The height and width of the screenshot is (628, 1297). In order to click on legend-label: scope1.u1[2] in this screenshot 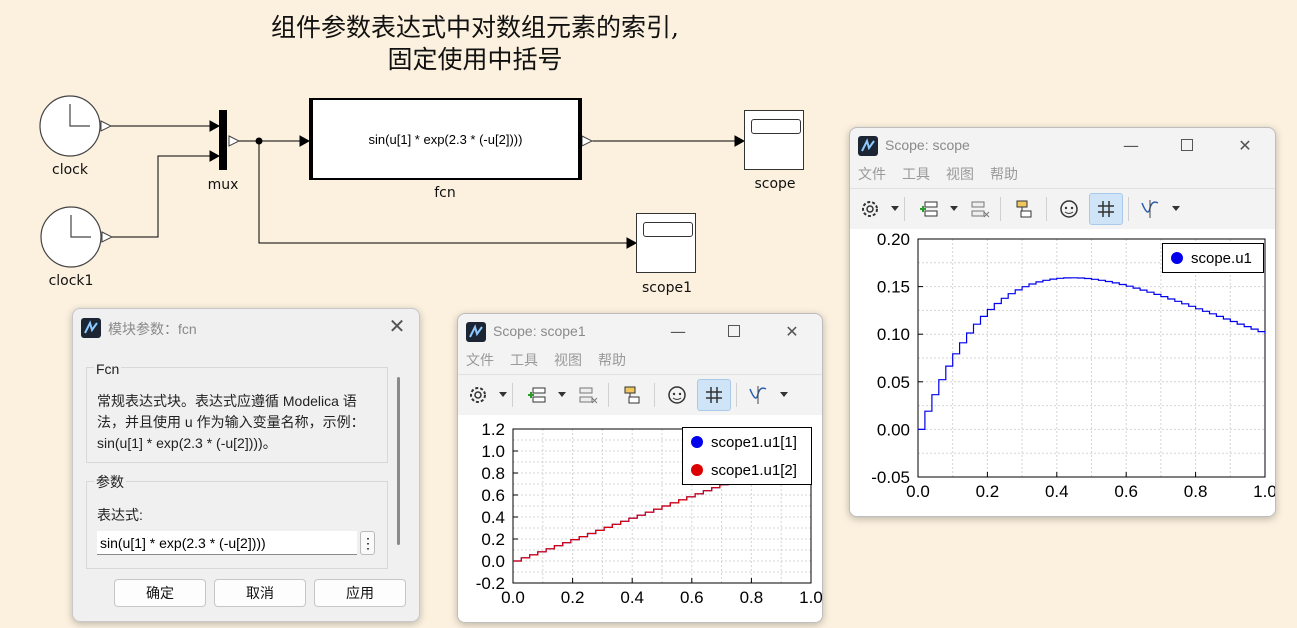, I will do `click(754, 470)`.